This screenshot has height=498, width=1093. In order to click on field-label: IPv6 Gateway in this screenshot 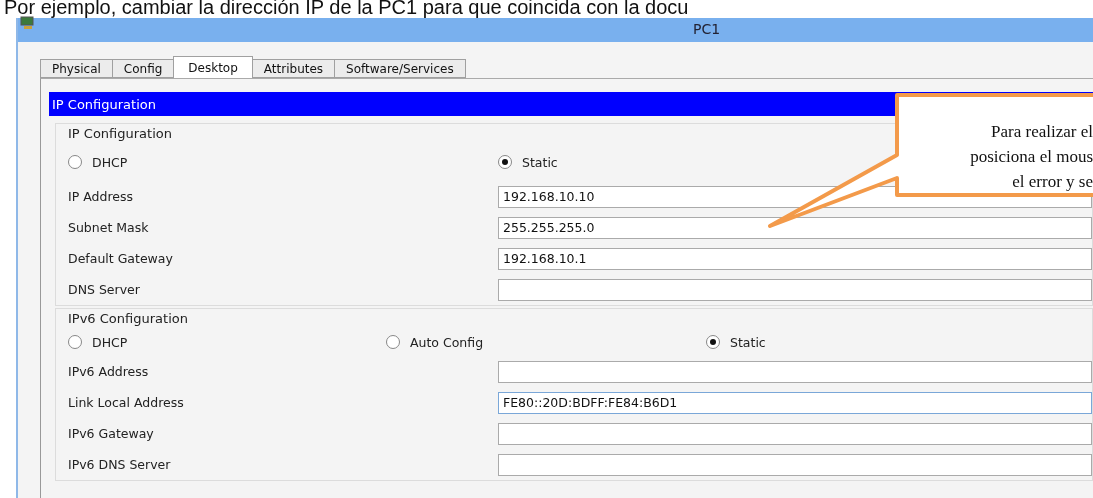, I will do `click(111, 433)`.